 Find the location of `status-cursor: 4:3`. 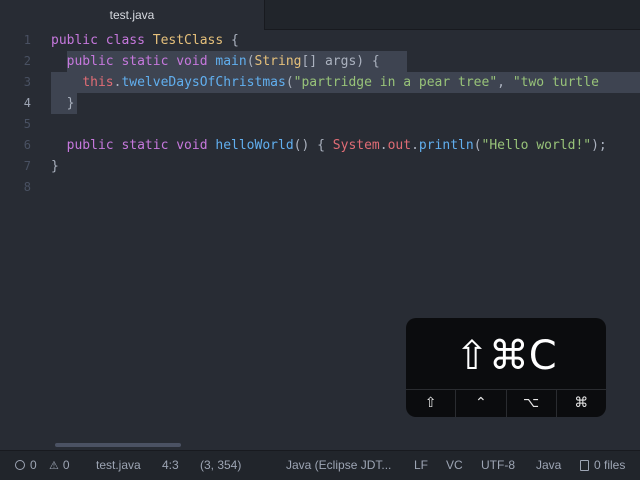

status-cursor: 4:3 is located at coordinates (170, 465).